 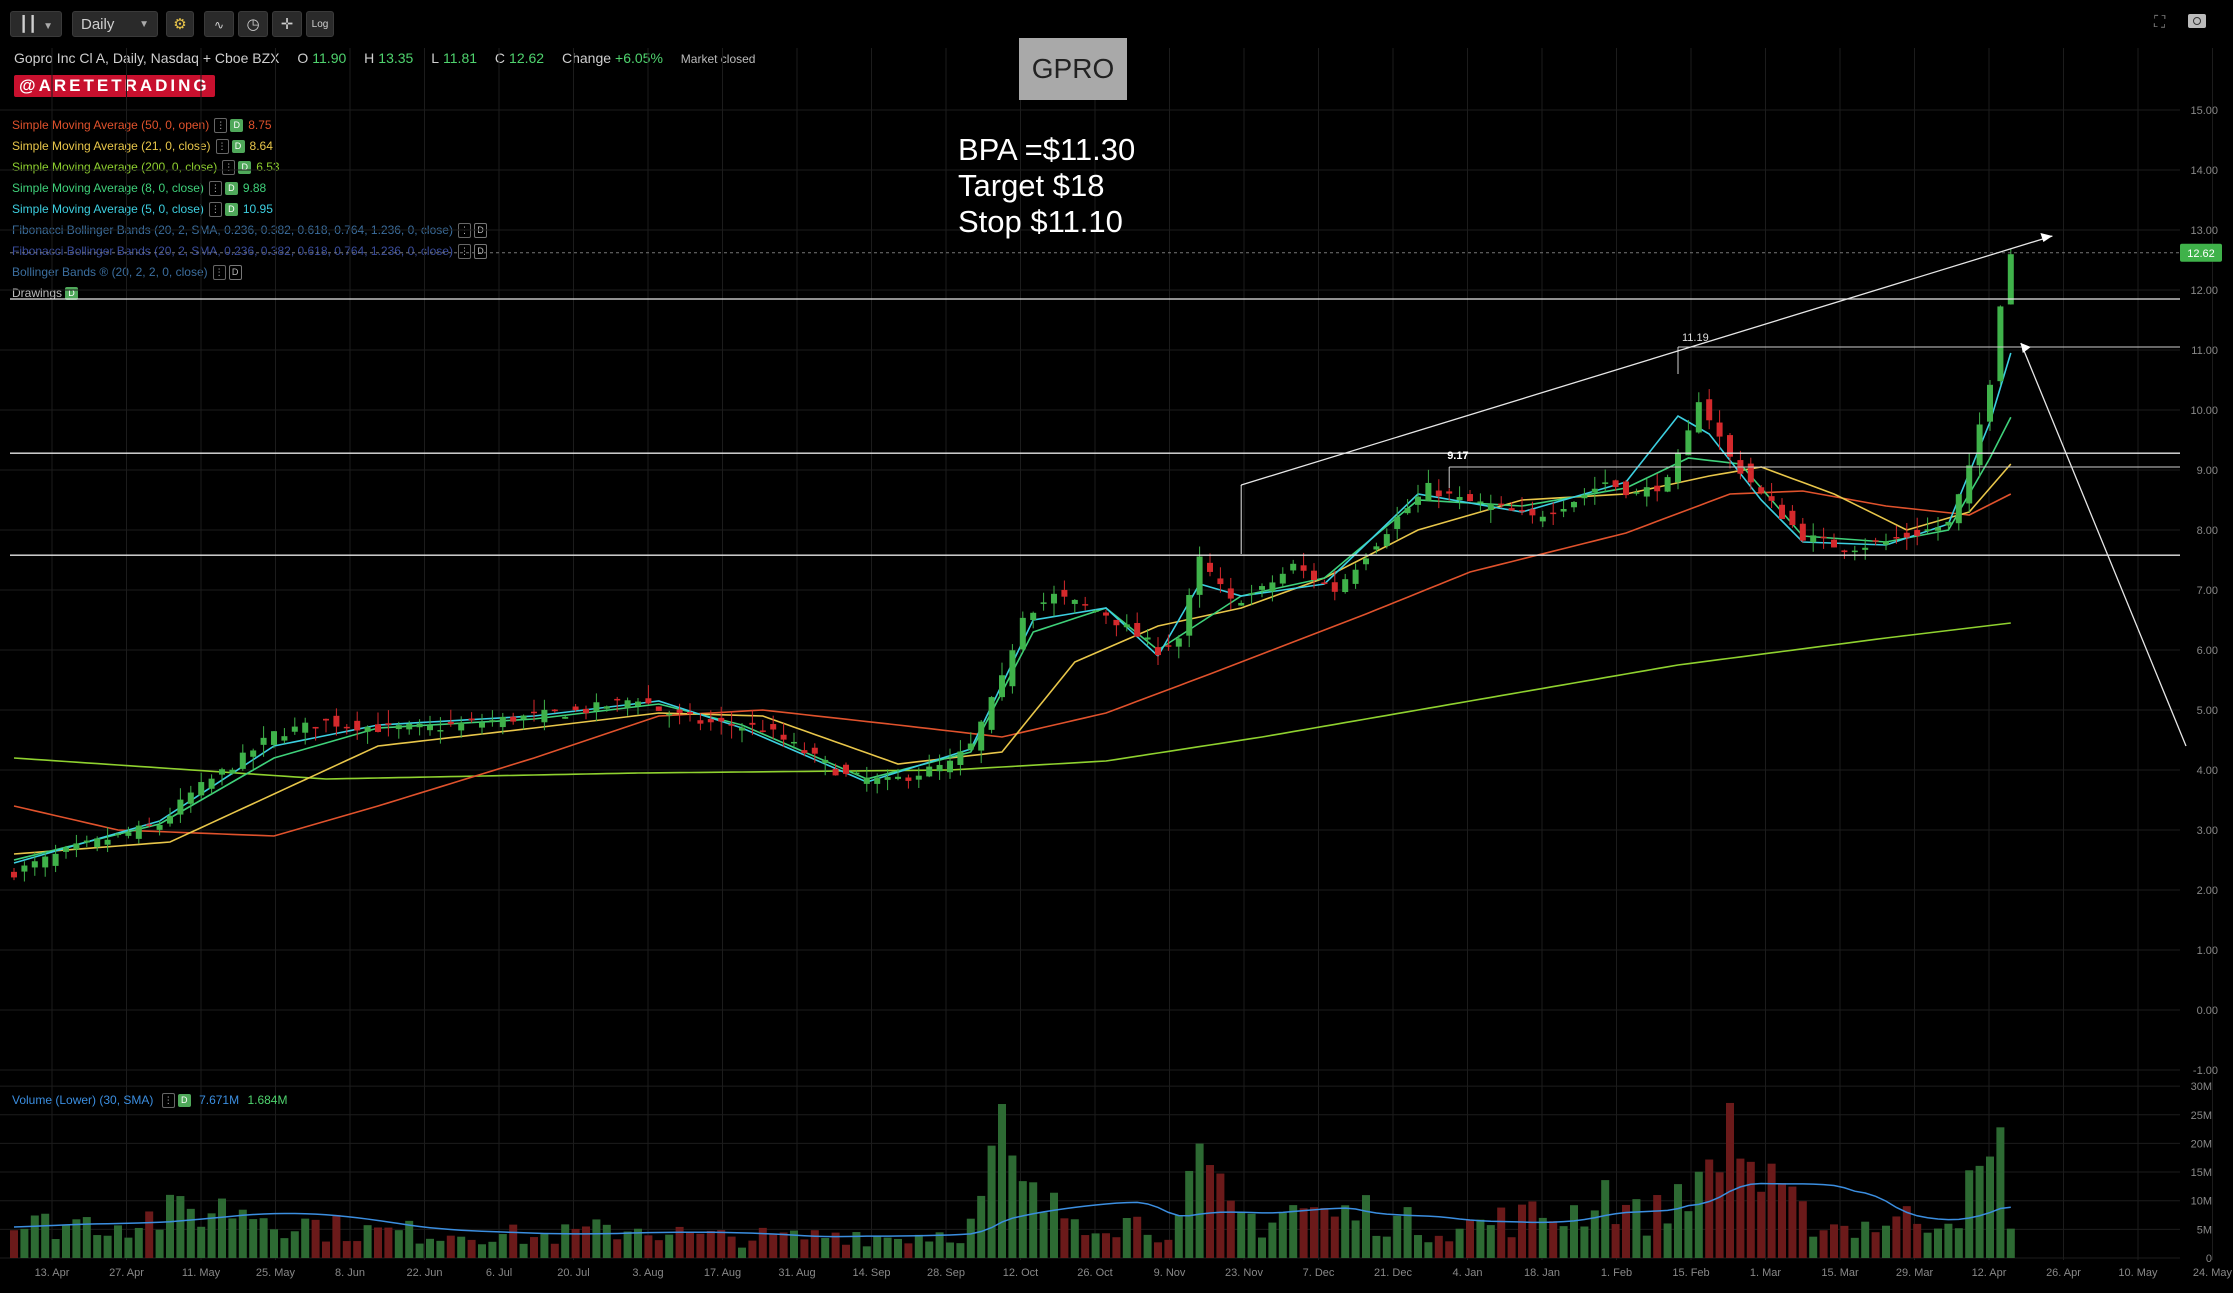 I want to click on more-icon: ⋮, so click(x=168, y=1101).